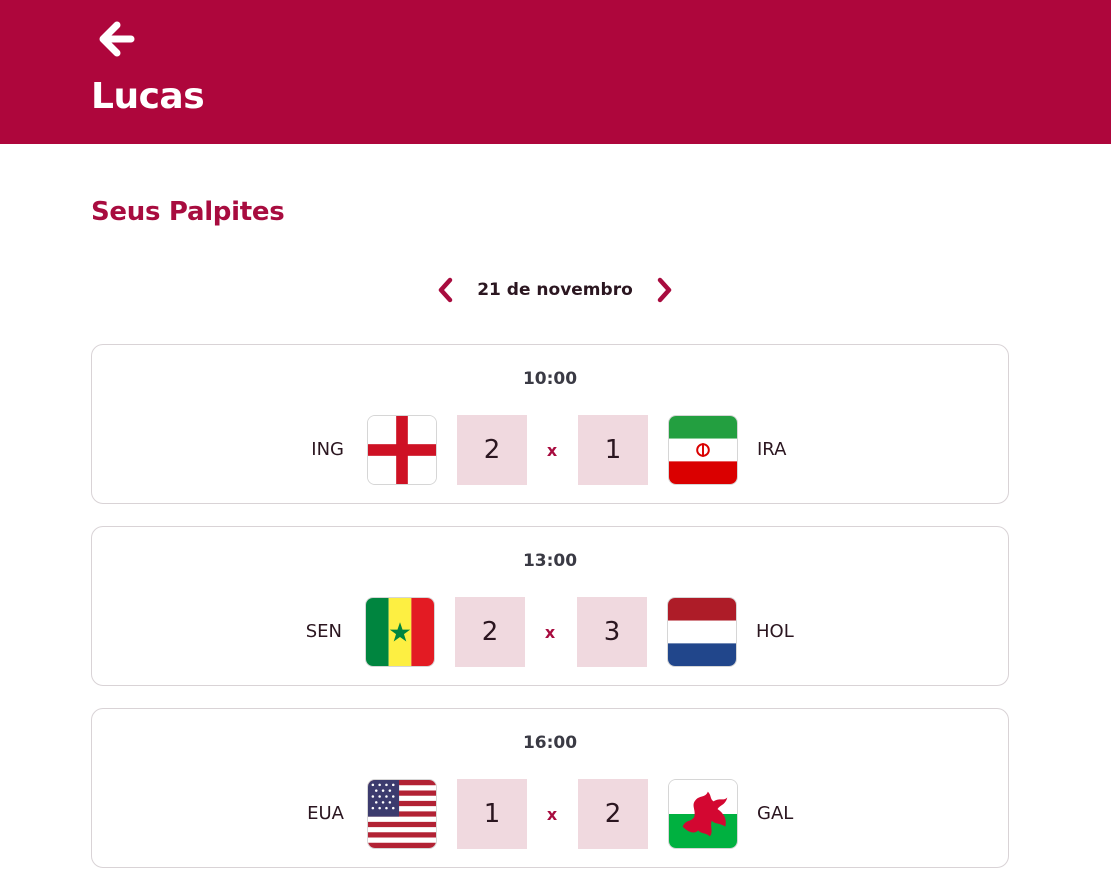 Image resolution: width=1111 pixels, height=889 pixels. I want to click on match-time: 13:00, so click(550, 561).